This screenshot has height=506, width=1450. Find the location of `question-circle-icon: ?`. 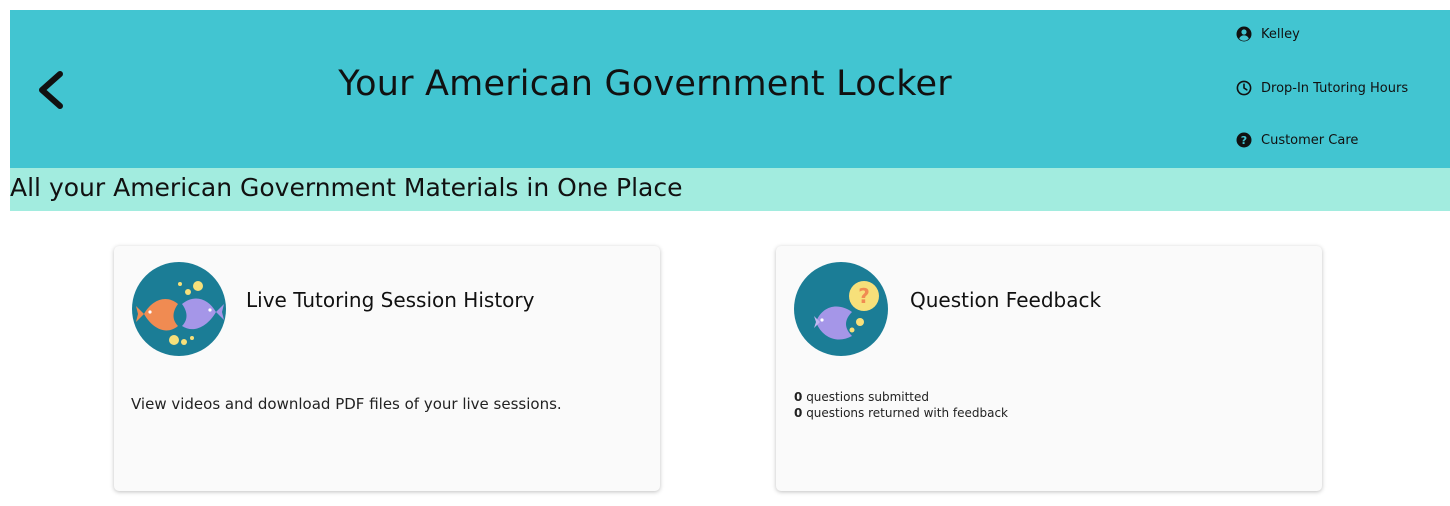

question-circle-icon: ? is located at coordinates (1244, 140).